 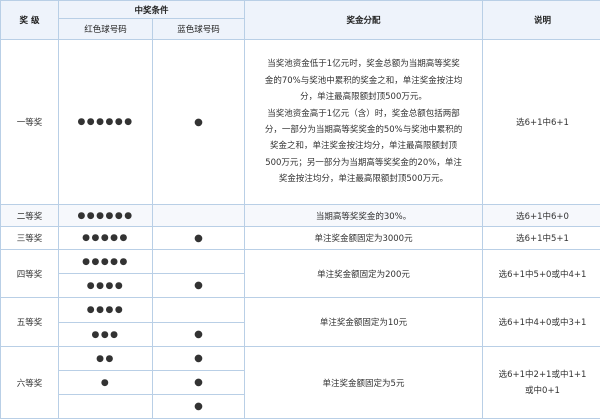 What do you see at coordinates (364, 238) in the screenshot?
I see `distribution-cell: 单注奖金额固定为3000元` at bounding box center [364, 238].